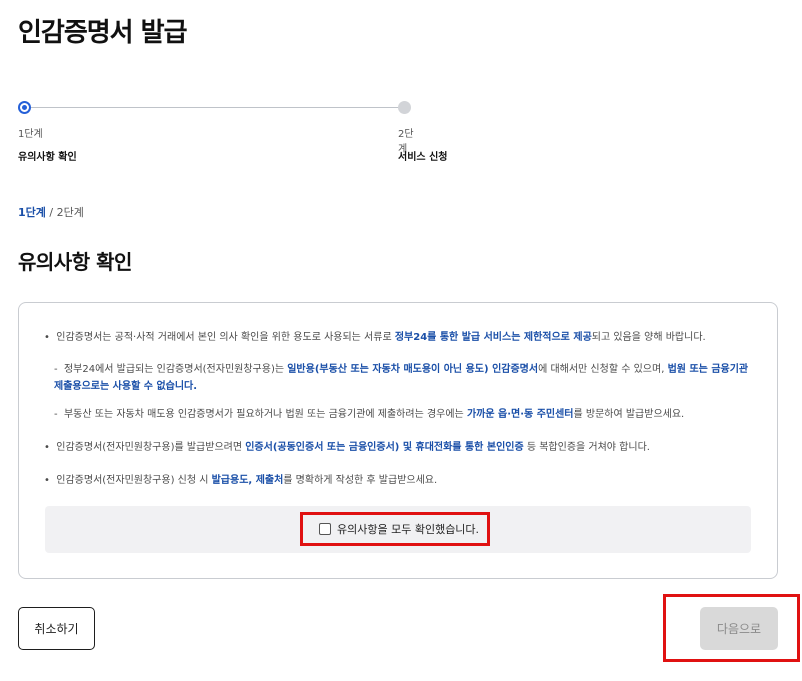  I want to click on notice-4-emphasis: 인증서(공동인증서 또는 금융인증서) 및 휴대전화를 통한 본인인증, so click(384, 447).